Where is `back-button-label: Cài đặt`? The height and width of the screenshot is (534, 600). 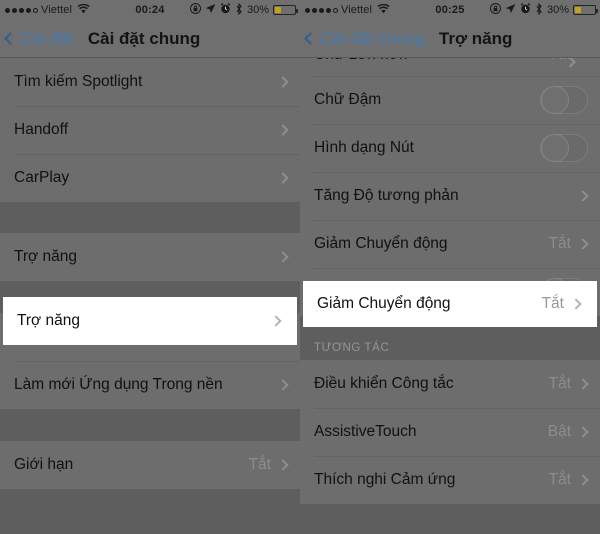 back-button-label: Cài đặt is located at coordinates (47, 38).